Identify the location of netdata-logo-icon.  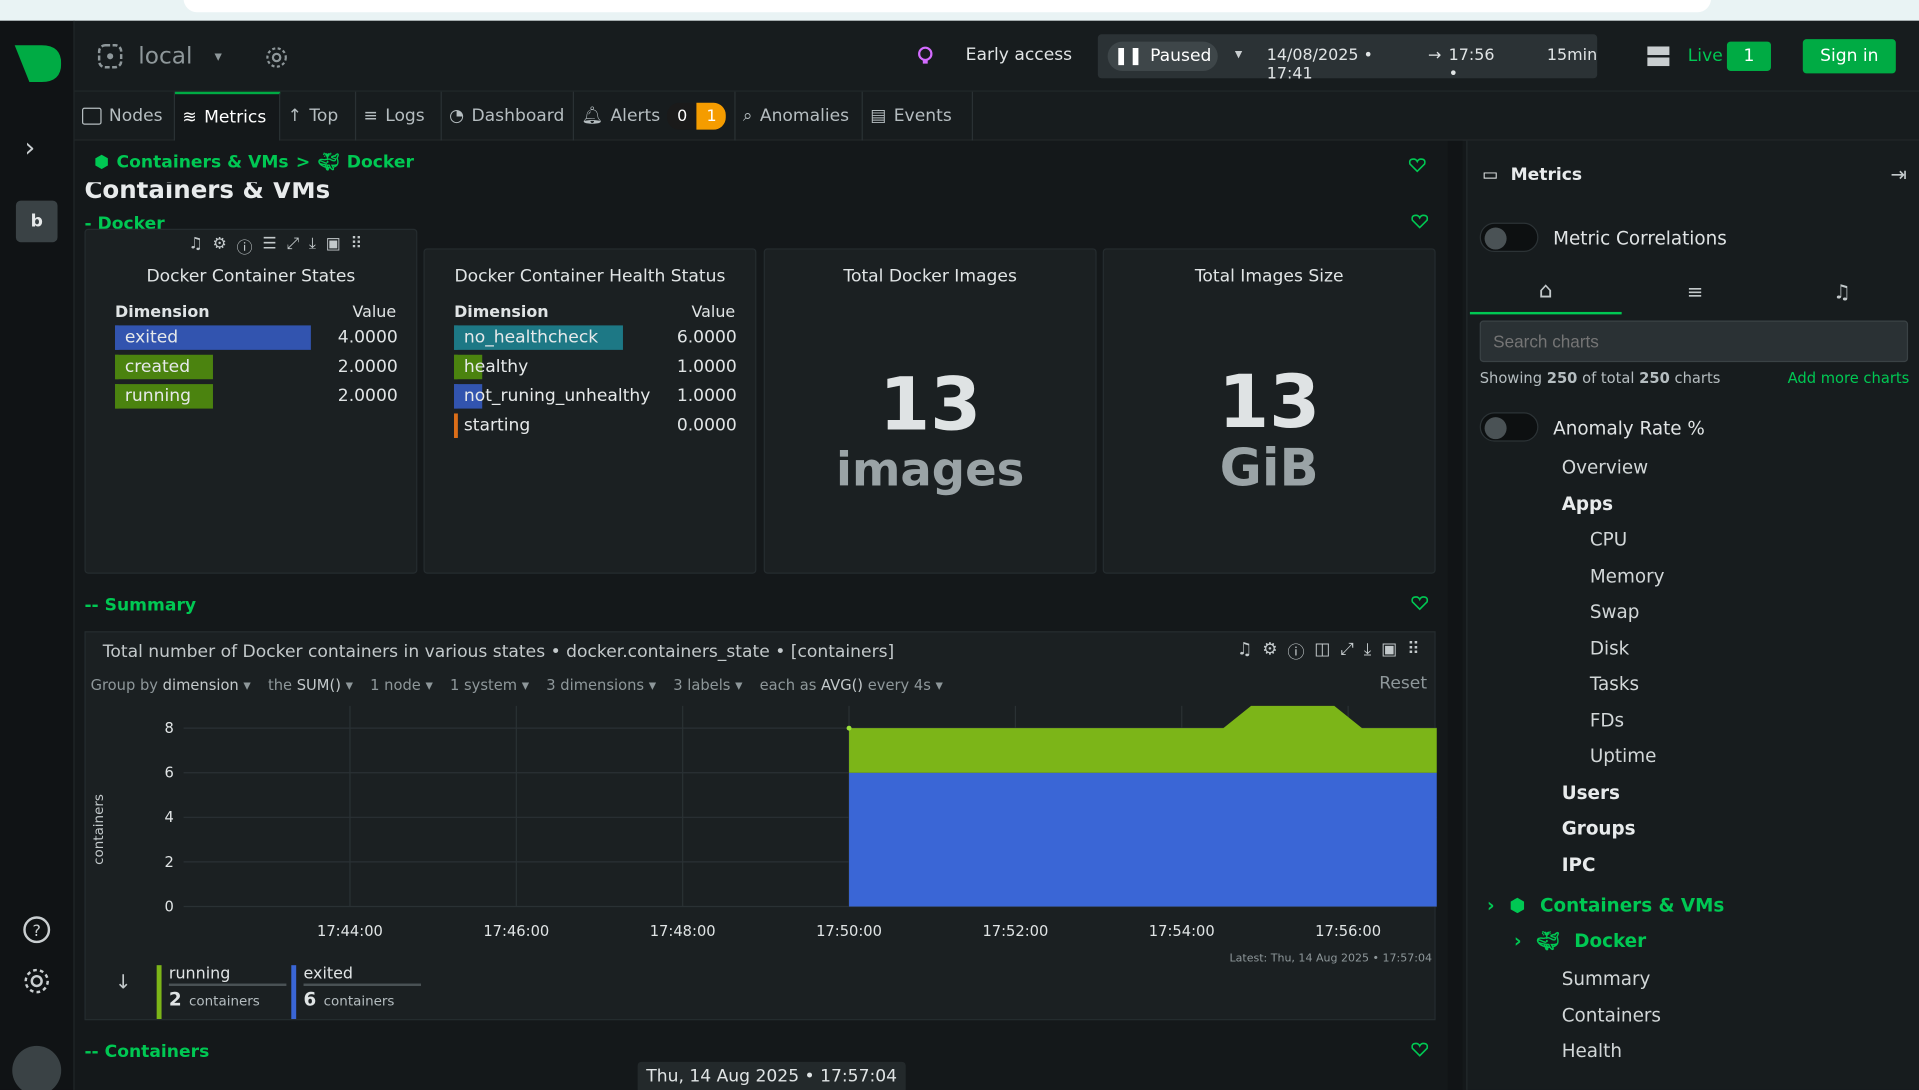
(37, 64).